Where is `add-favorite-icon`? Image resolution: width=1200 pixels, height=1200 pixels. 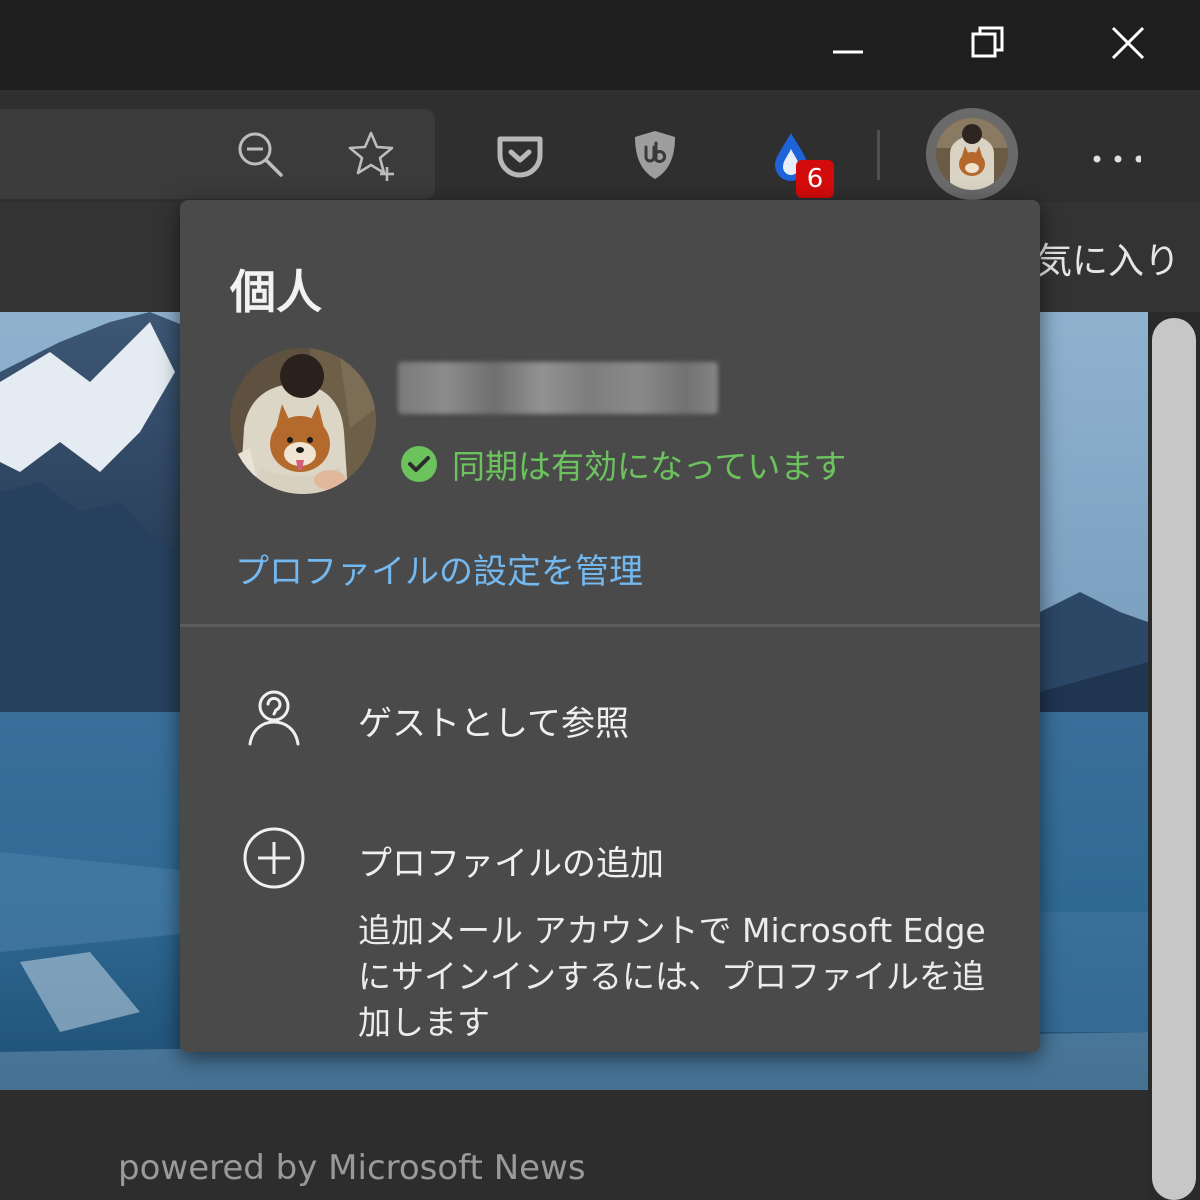
add-favorite-icon is located at coordinates (371, 156).